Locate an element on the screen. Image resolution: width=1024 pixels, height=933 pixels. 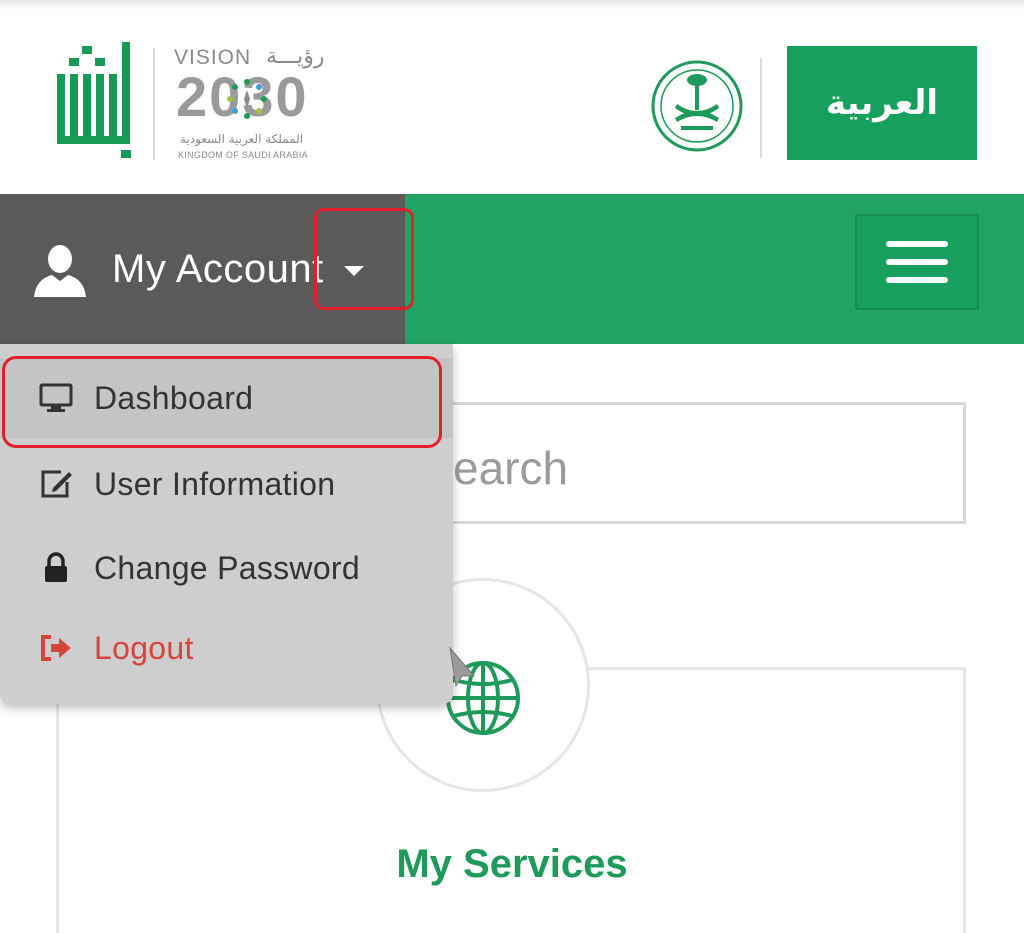
vision-subtitle-ar: المملكة العربية السعودية is located at coordinates (242, 139).